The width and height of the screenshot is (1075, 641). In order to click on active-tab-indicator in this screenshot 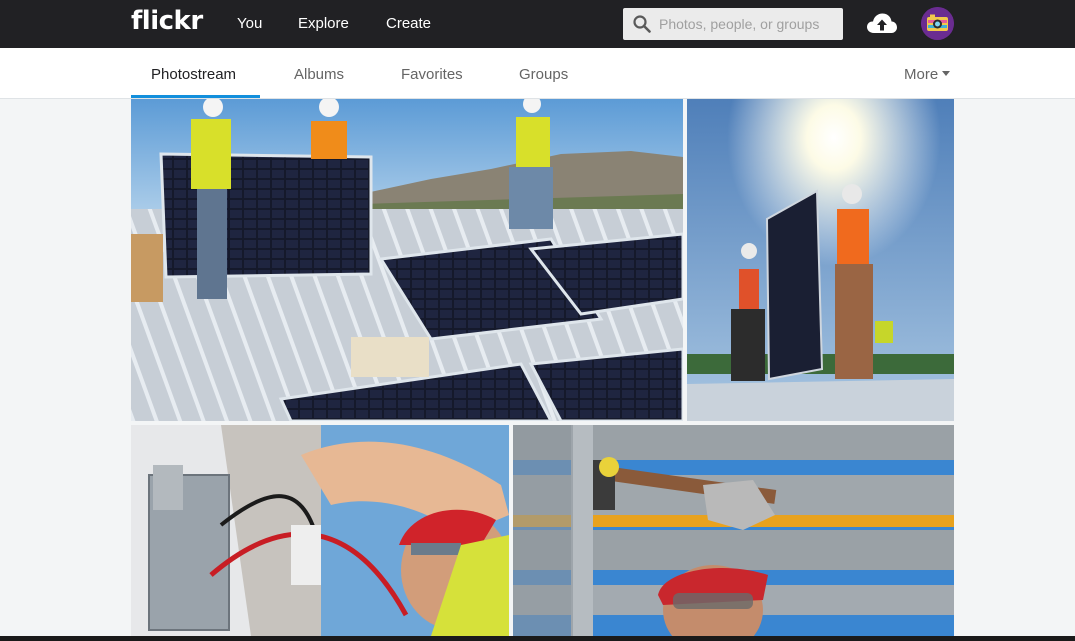, I will do `click(195, 96)`.